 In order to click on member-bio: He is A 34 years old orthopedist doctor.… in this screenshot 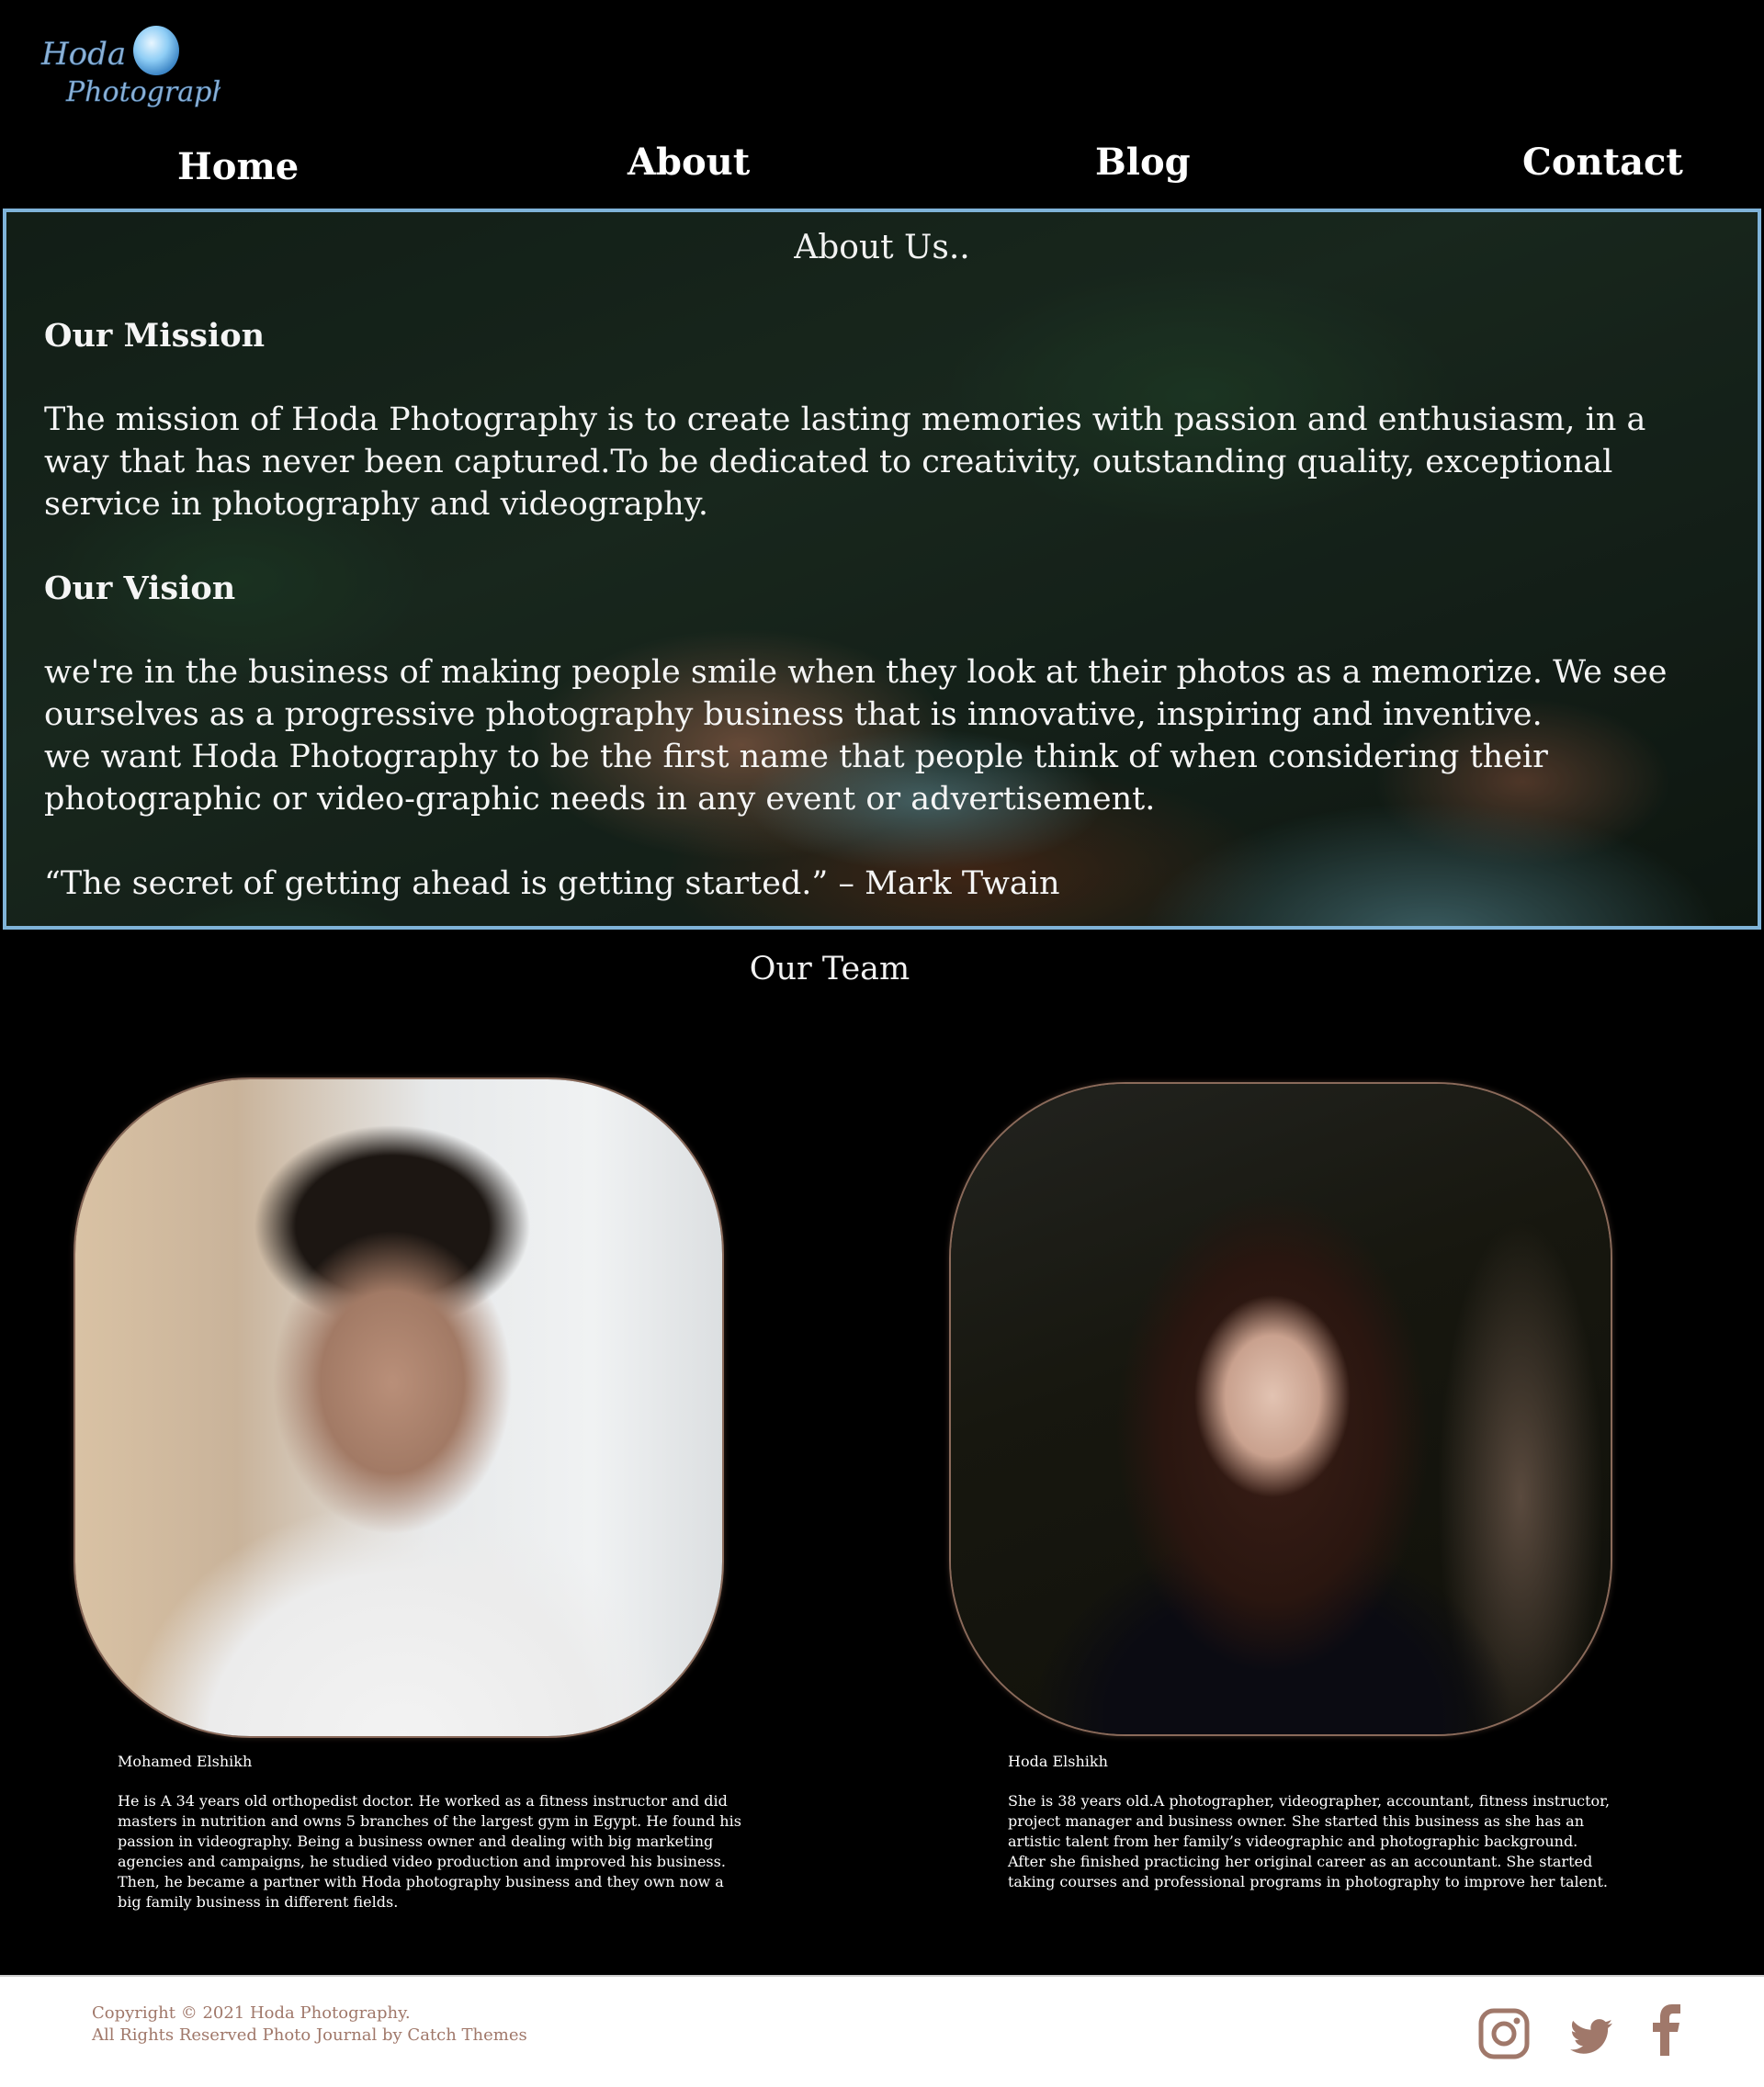, I will do `click(430, 1851)`.